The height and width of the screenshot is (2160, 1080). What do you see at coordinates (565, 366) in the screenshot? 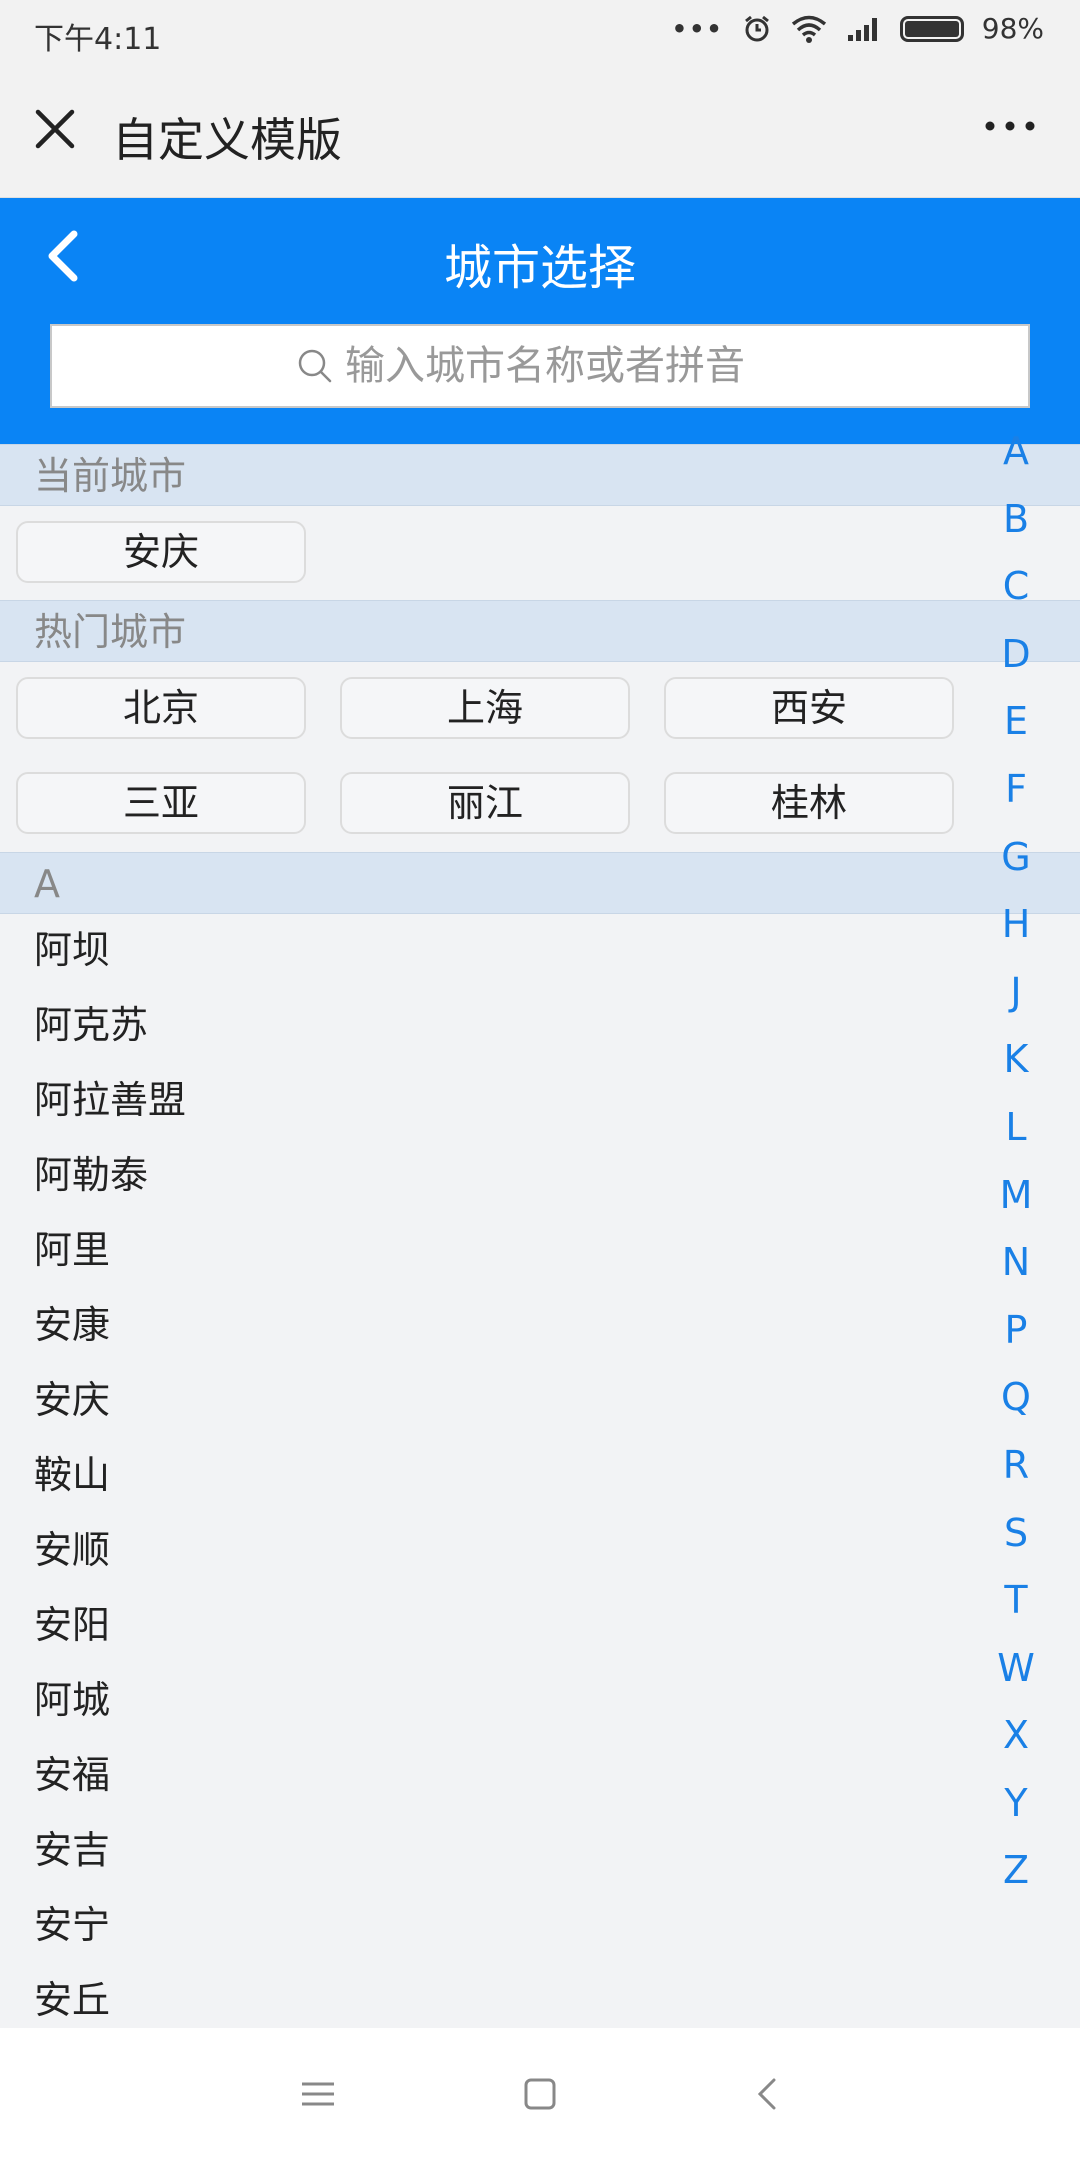
I see `search-input` at bounding box center [565, 366].